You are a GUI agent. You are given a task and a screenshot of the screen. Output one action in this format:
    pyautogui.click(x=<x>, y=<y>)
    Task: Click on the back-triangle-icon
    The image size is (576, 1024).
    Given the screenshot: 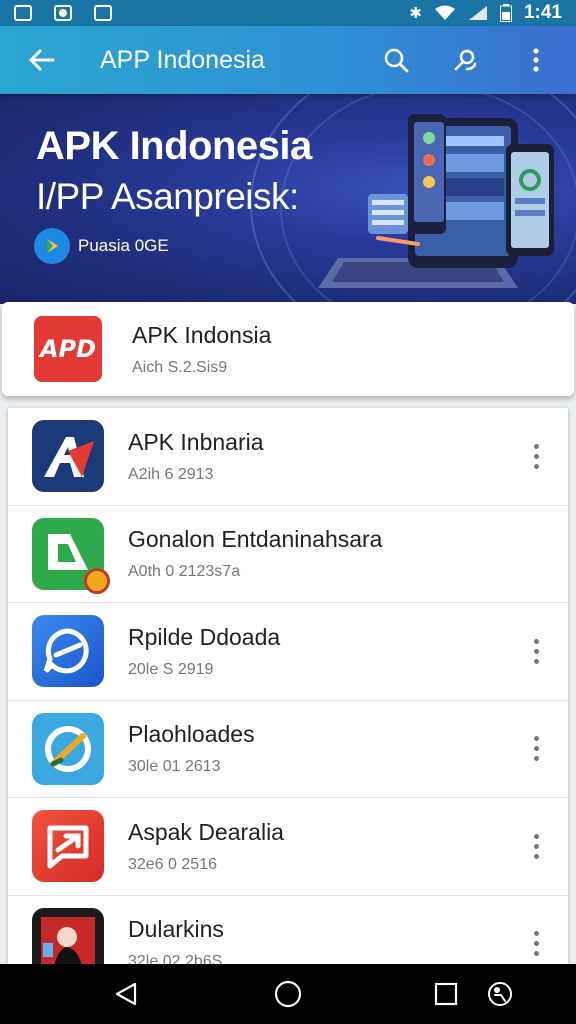 What is the action you would take?
    pyautogui.click(x=126, y=994)
    